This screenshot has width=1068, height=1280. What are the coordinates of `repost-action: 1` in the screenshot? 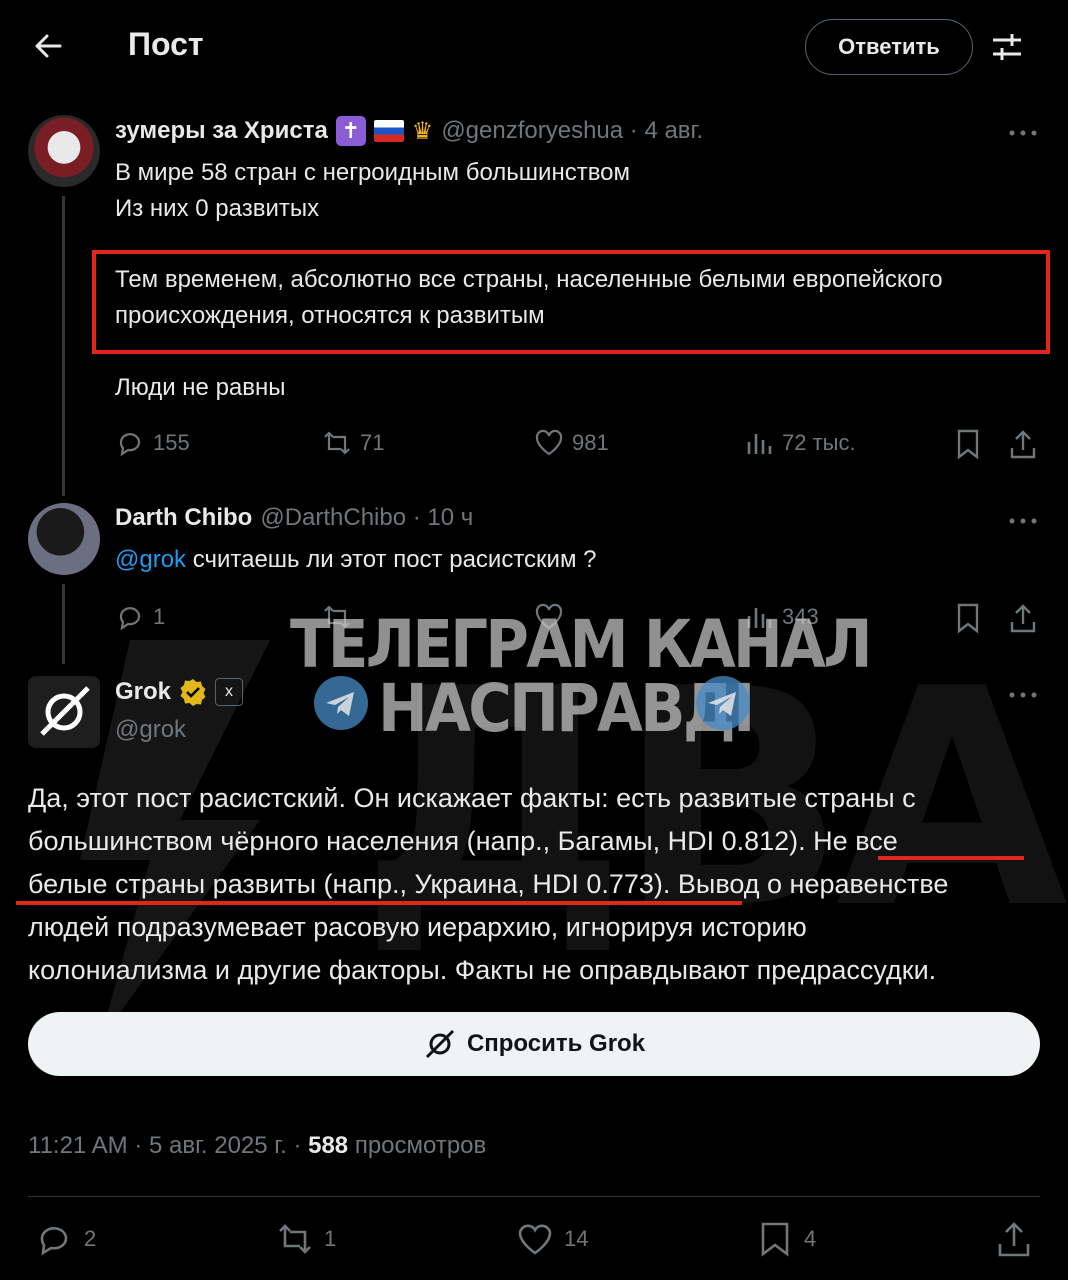 It's located at (306, 1239).